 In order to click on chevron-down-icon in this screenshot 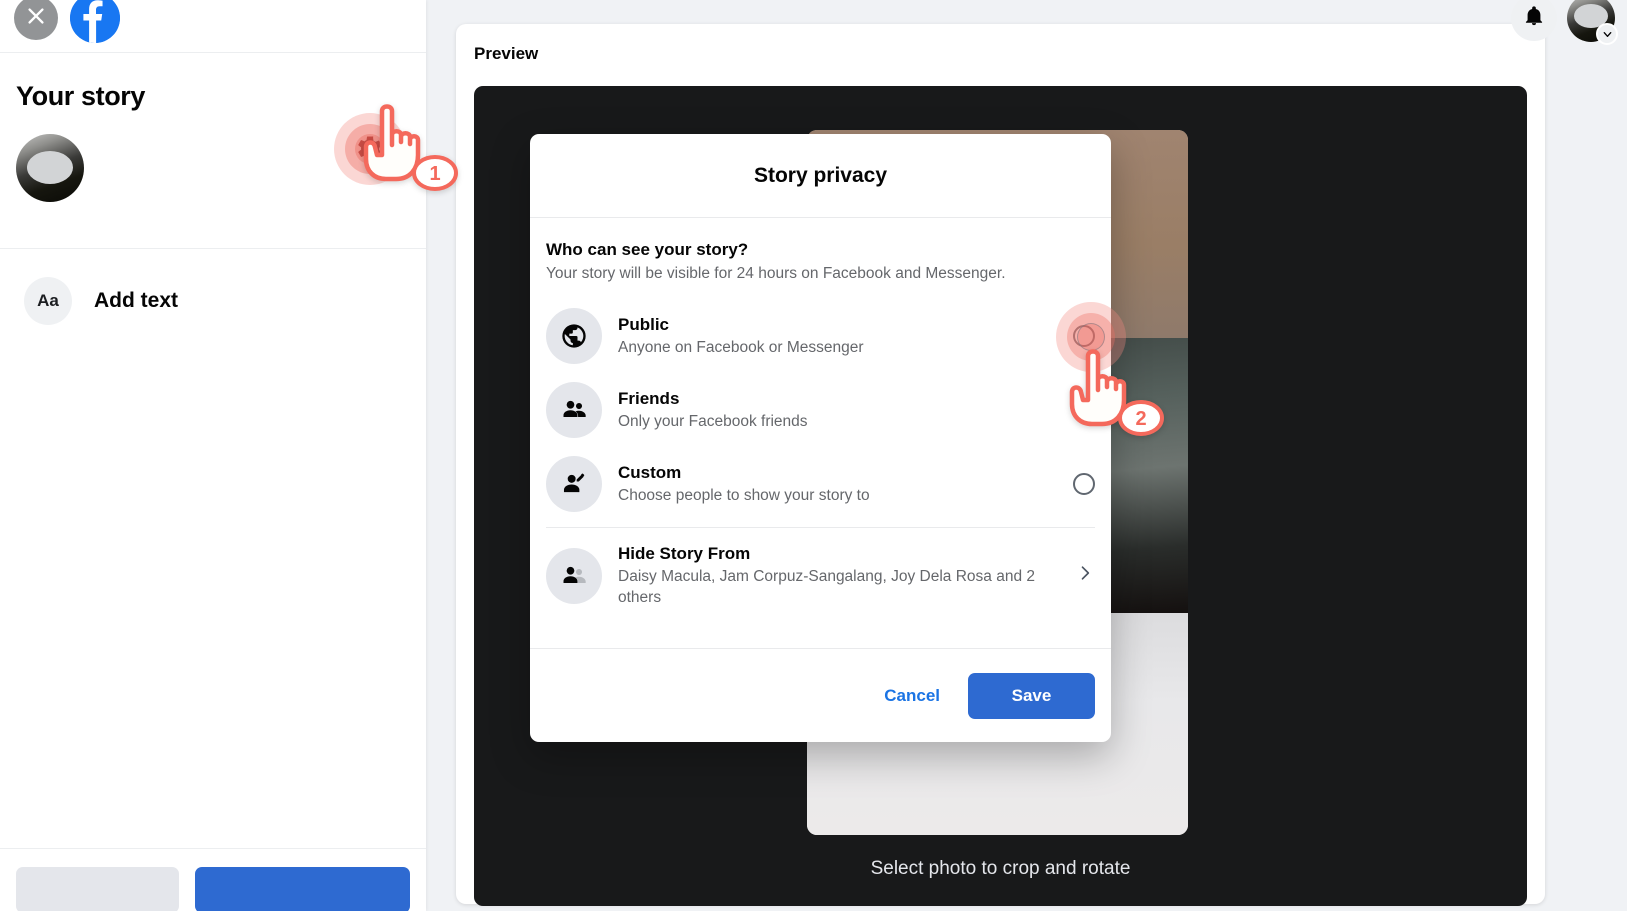, I will do `click(1607, 34)`.